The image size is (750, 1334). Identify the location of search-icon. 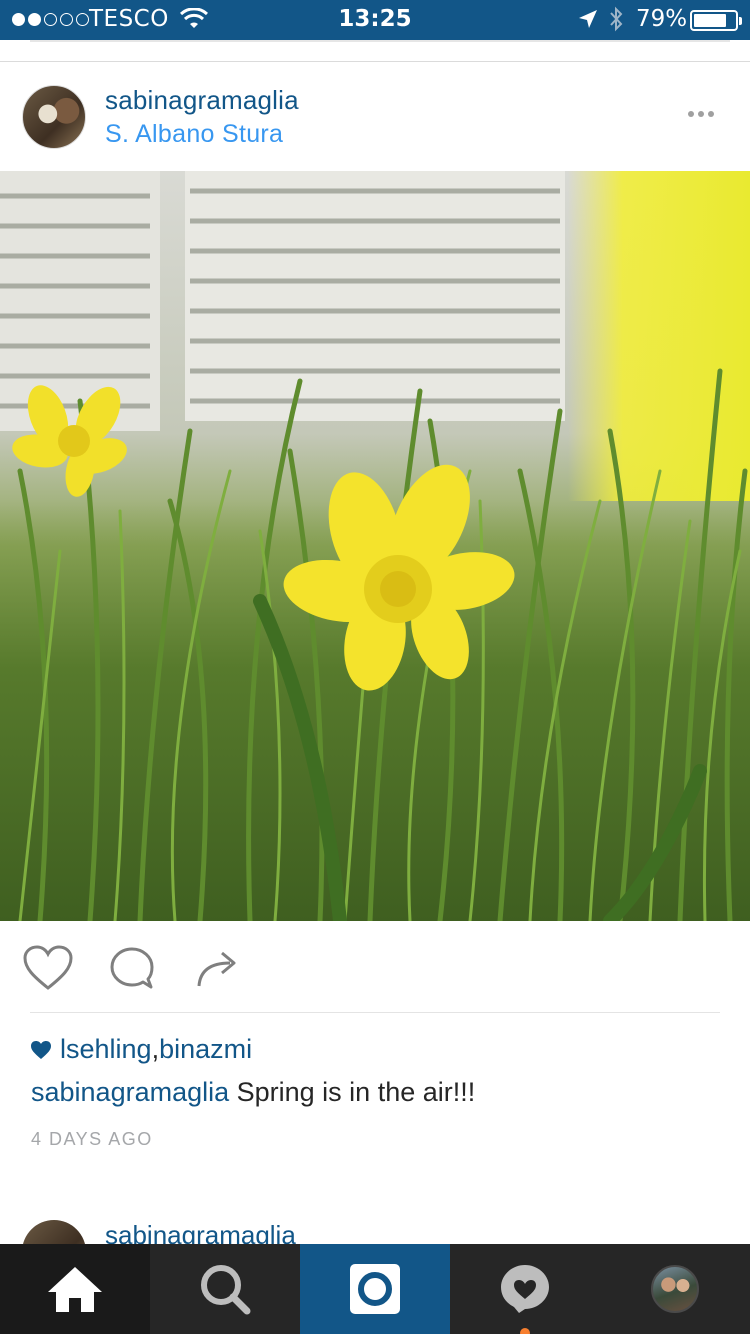
(226, 1290).